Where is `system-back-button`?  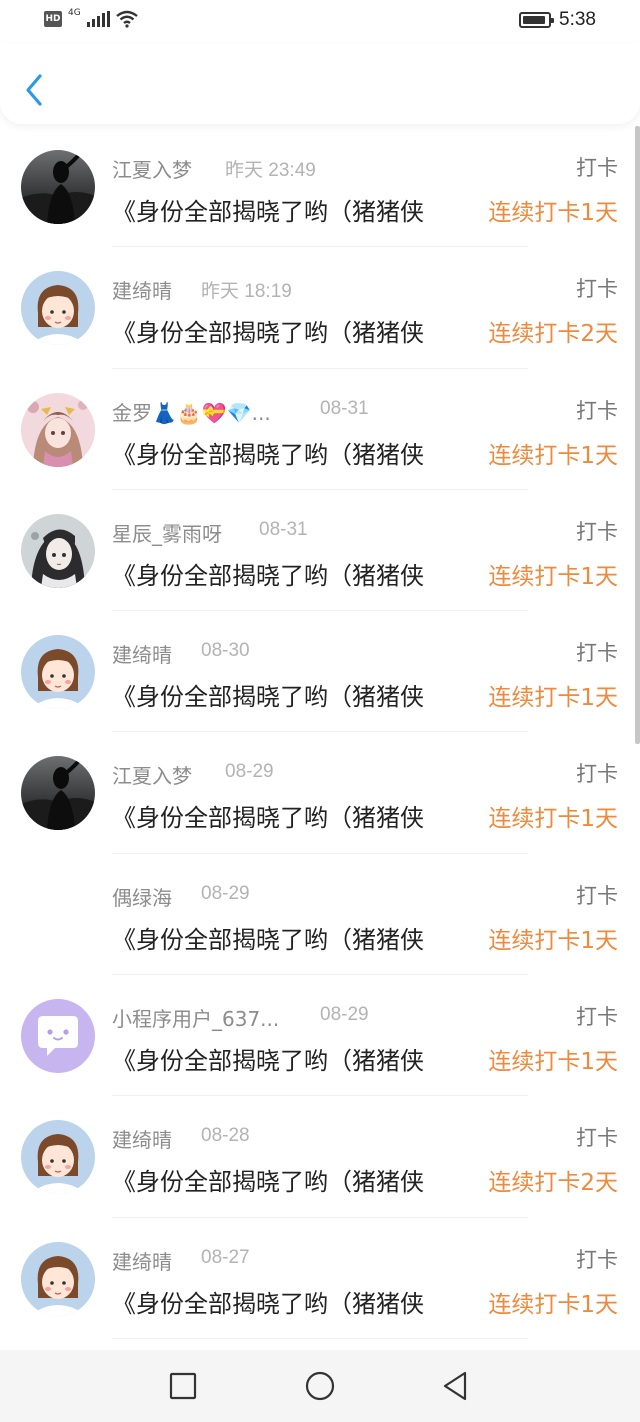 system-back-button is located at coordinates (455, 1386).